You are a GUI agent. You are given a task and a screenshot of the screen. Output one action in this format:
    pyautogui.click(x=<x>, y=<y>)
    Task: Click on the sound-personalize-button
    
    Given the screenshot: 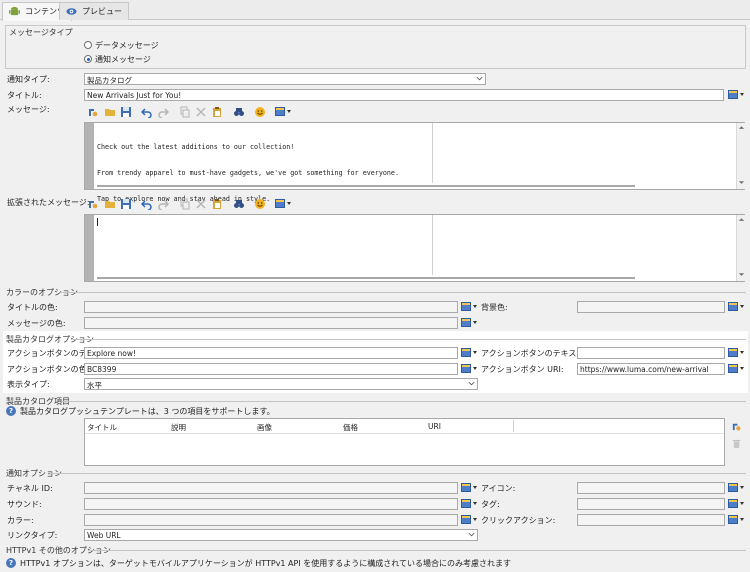 What is the action you would take?
    pyautogui.click(x=469, y=504)
    